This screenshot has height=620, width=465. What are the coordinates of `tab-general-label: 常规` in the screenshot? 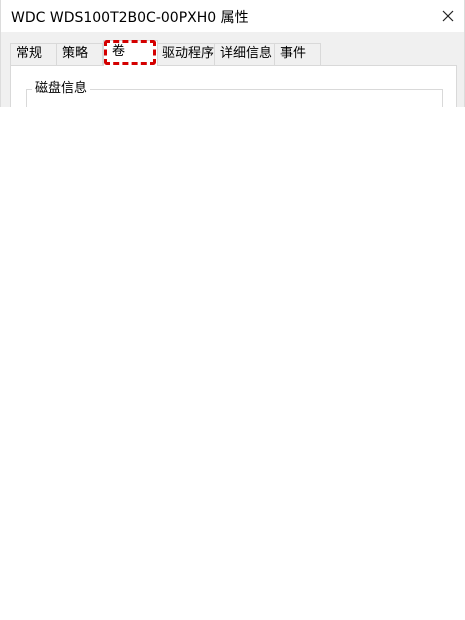 It's located at (29, 53).